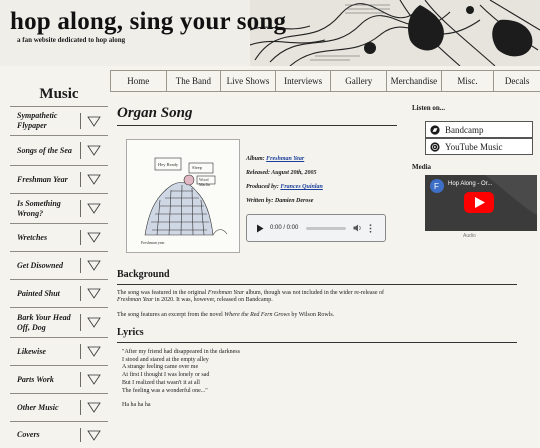  What do you see at coordinates (312, 315) in the screenshot?
I see `text-segment: by Wilson Rowls.` at bounding box center [312, 315].